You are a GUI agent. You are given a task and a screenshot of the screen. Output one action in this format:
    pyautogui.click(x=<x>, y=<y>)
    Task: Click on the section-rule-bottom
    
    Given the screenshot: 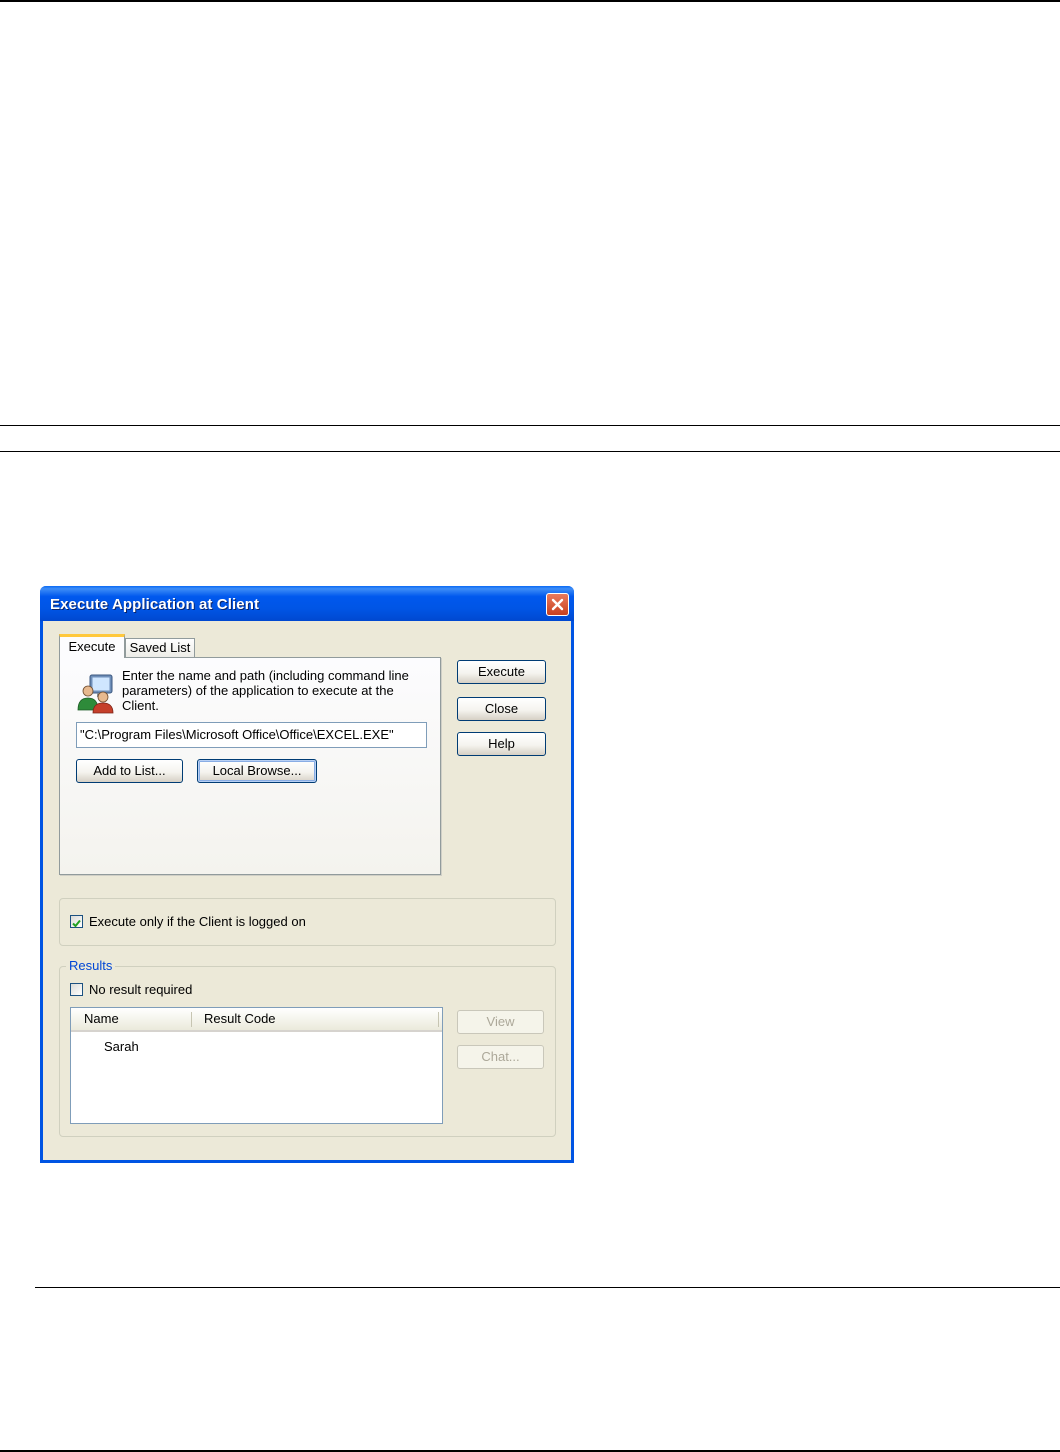 What is the action you would take?
    pyautogui.click(x=530, y=451)
    